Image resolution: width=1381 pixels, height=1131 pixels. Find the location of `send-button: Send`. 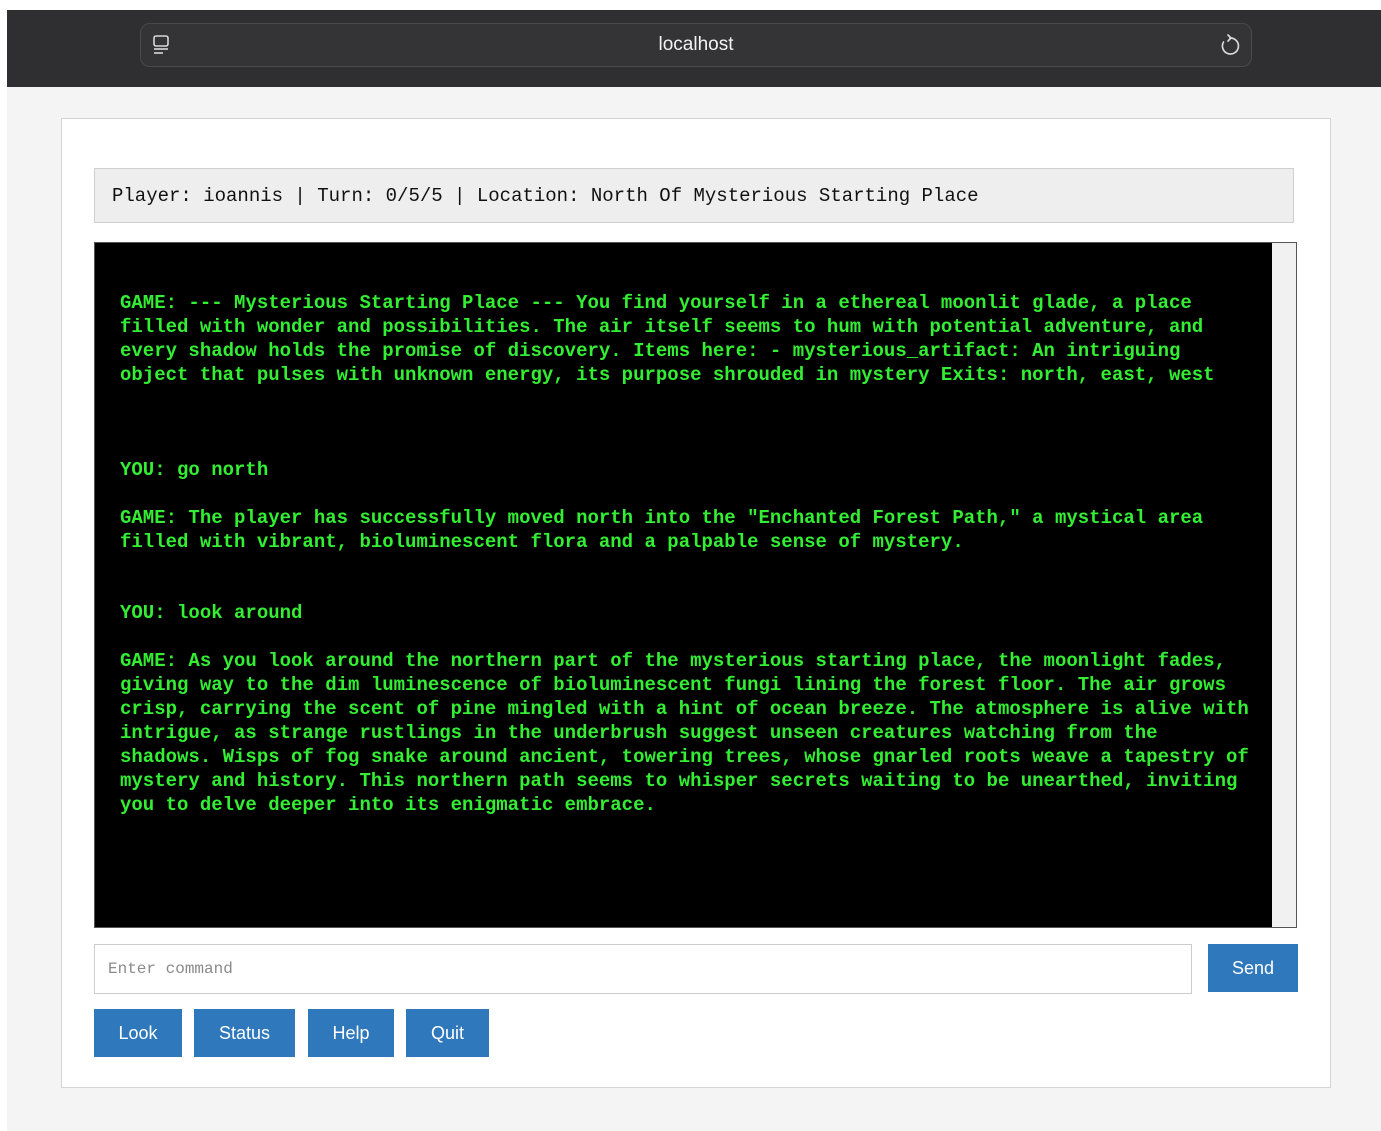

send-button: Send is located at coordinates (1253, 968).